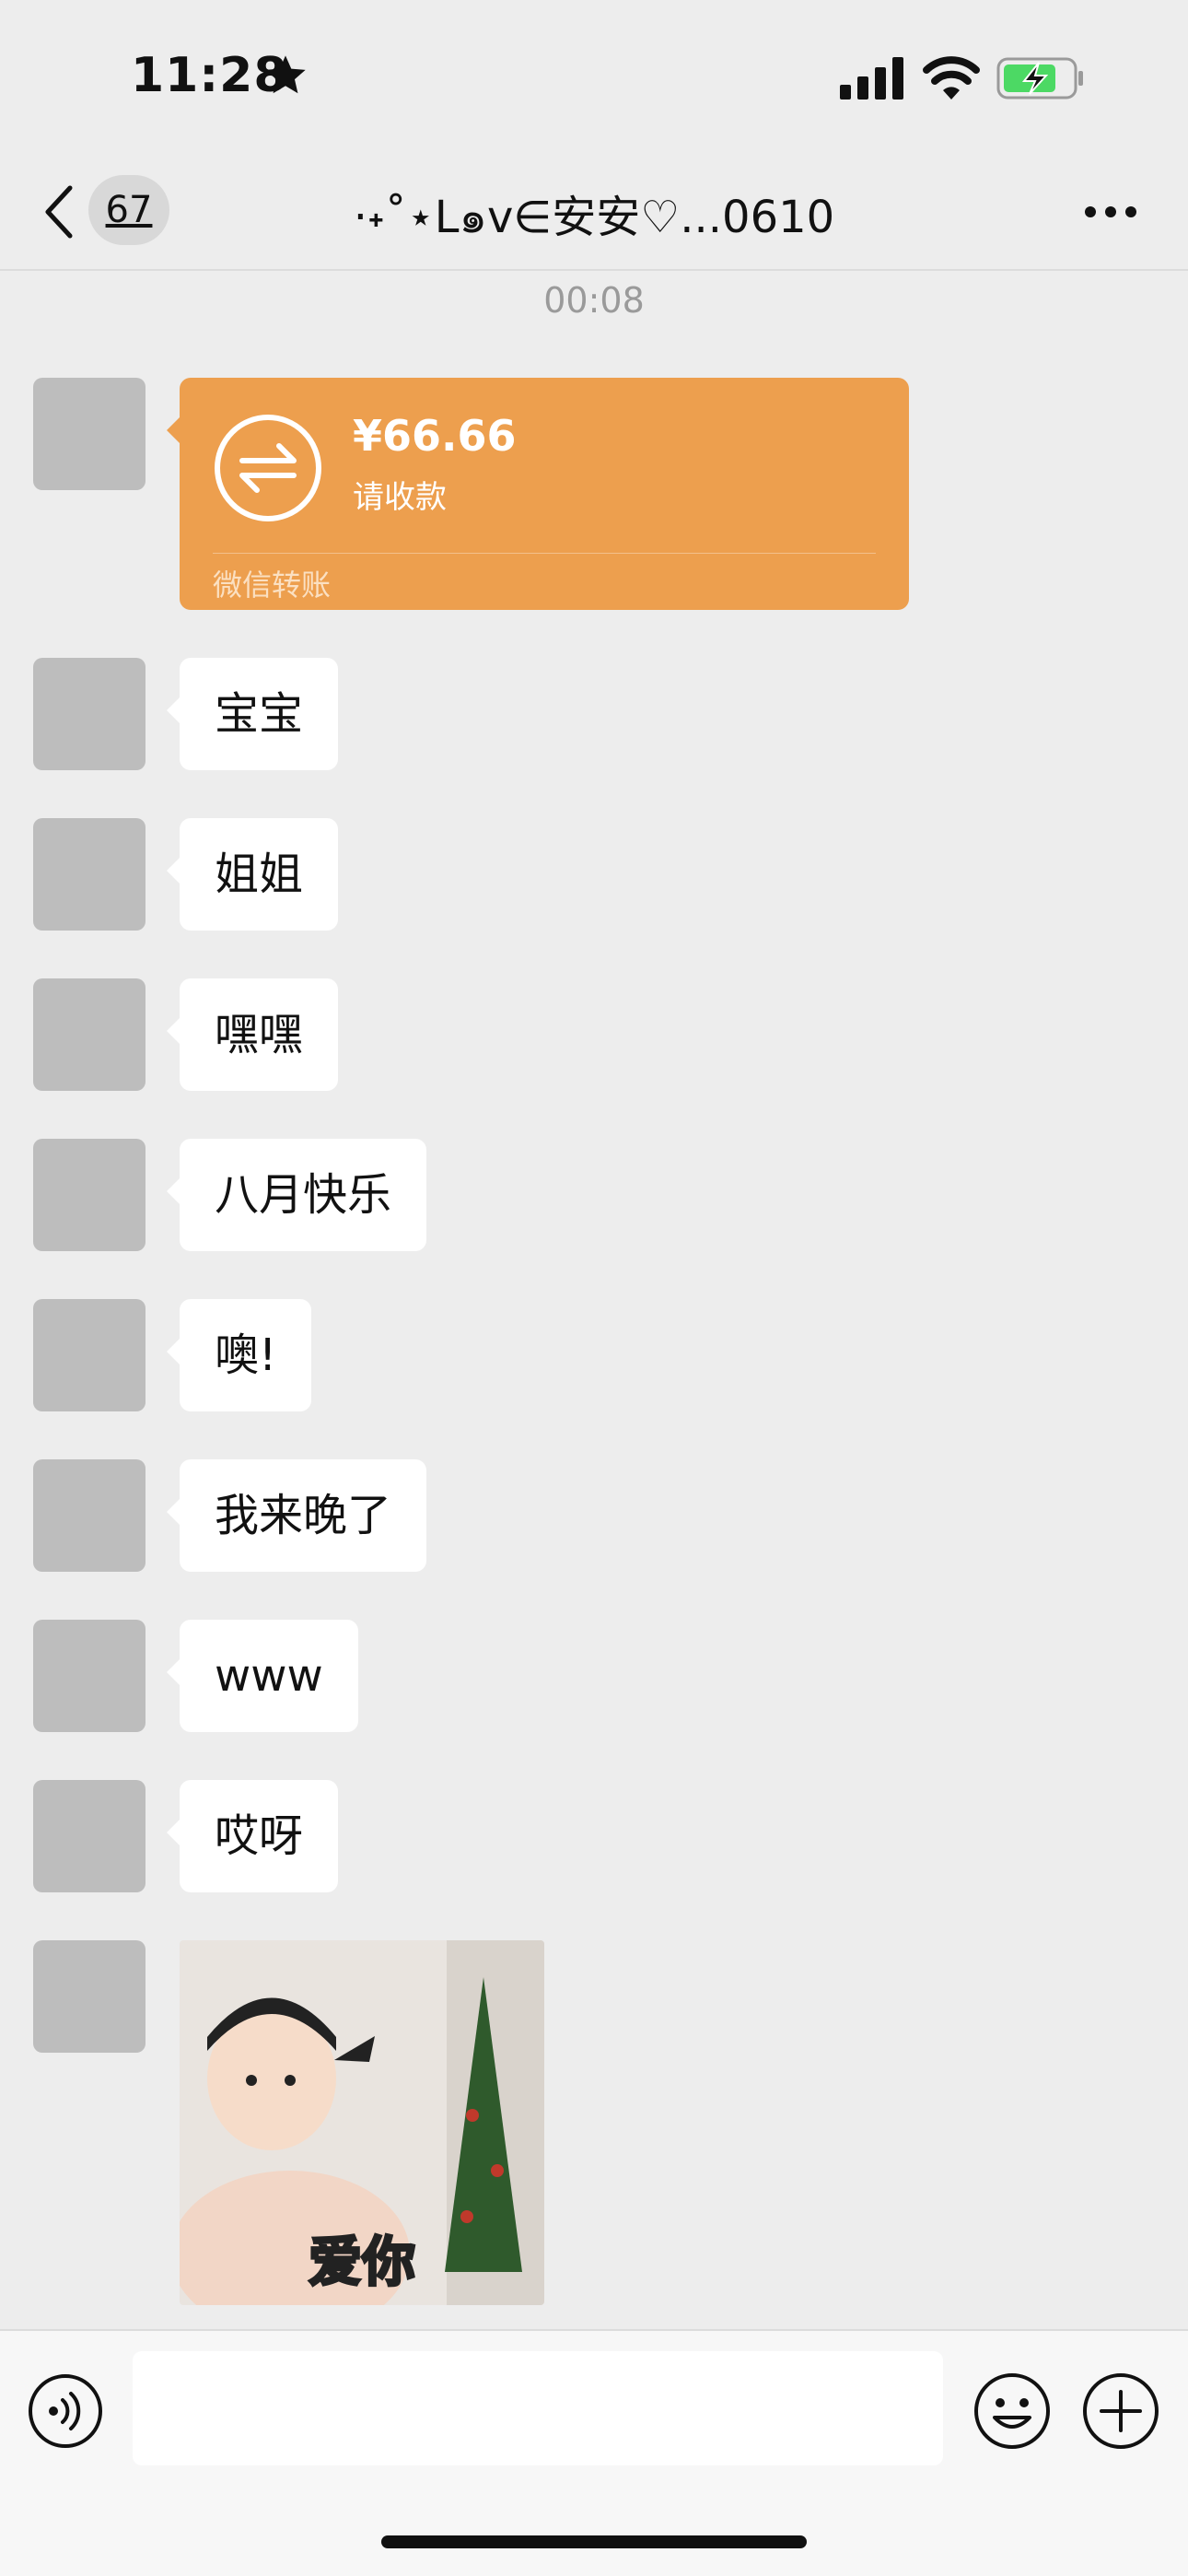 The image size is (1188, 2576). Describe the element at coordinates (1039, 78) in the screenshot. I see `battery-charging-icon` at that location.